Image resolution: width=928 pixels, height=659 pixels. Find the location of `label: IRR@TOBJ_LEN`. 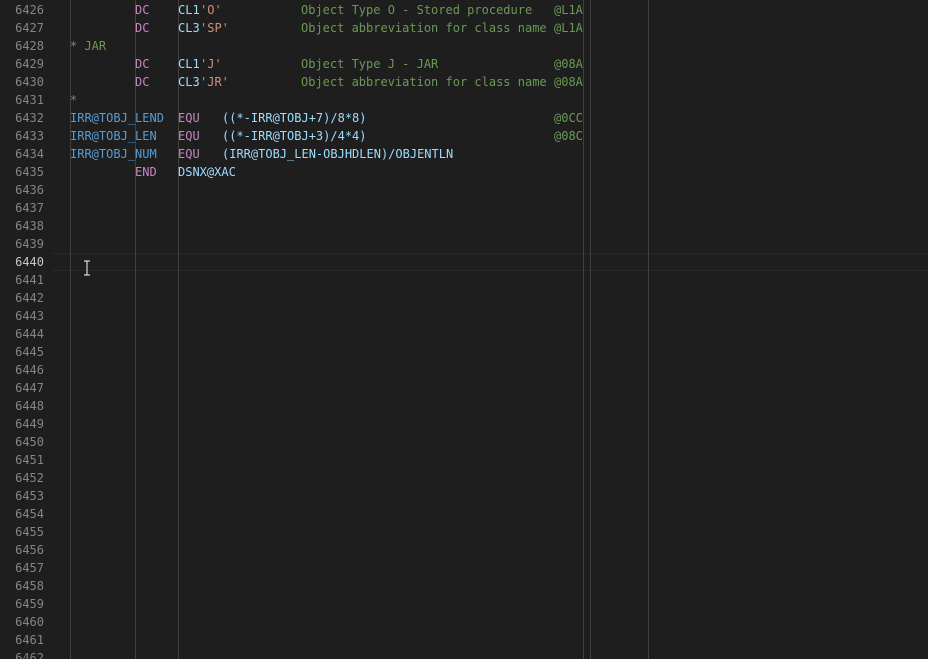

label: IRR@TOBJ_LEN is located at coordinates (113, 136).